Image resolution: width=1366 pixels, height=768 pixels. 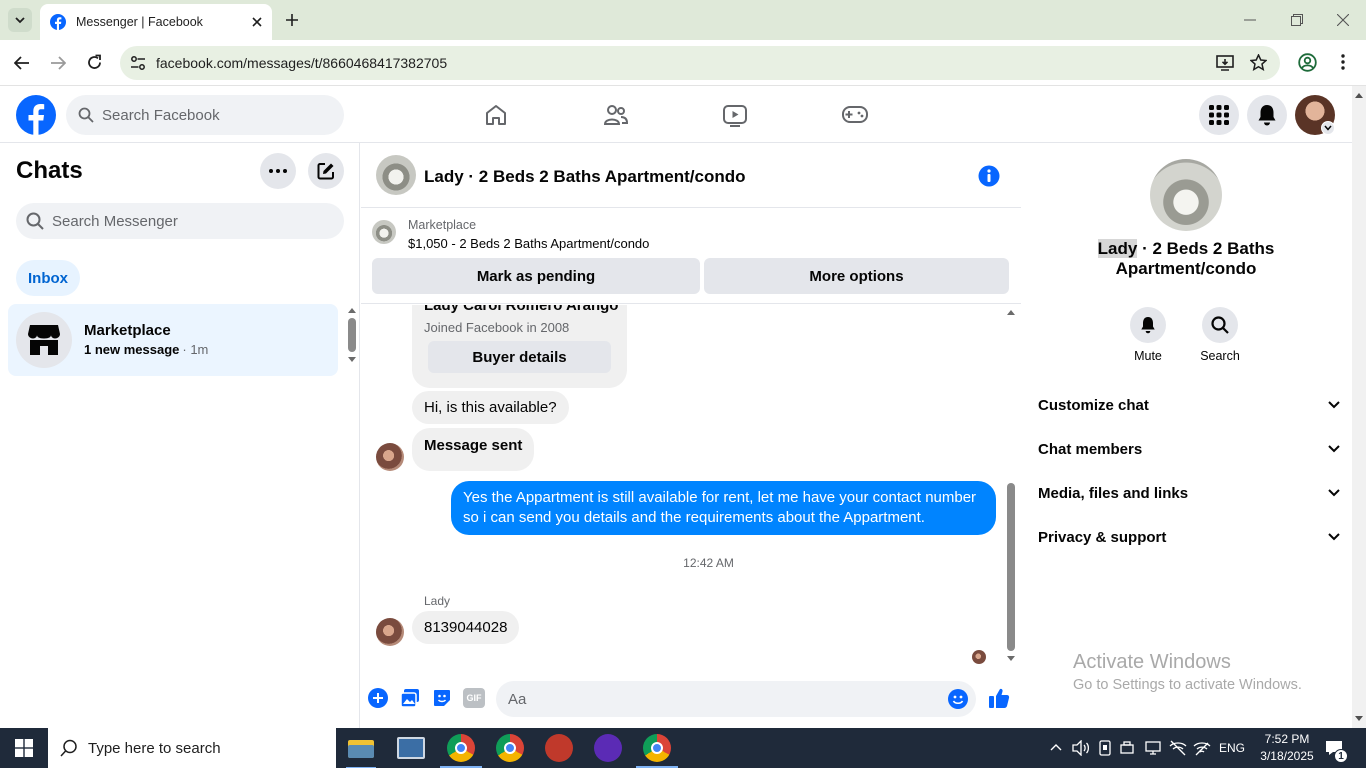 I want to click on new-message-button, so click(x=326, y=171).